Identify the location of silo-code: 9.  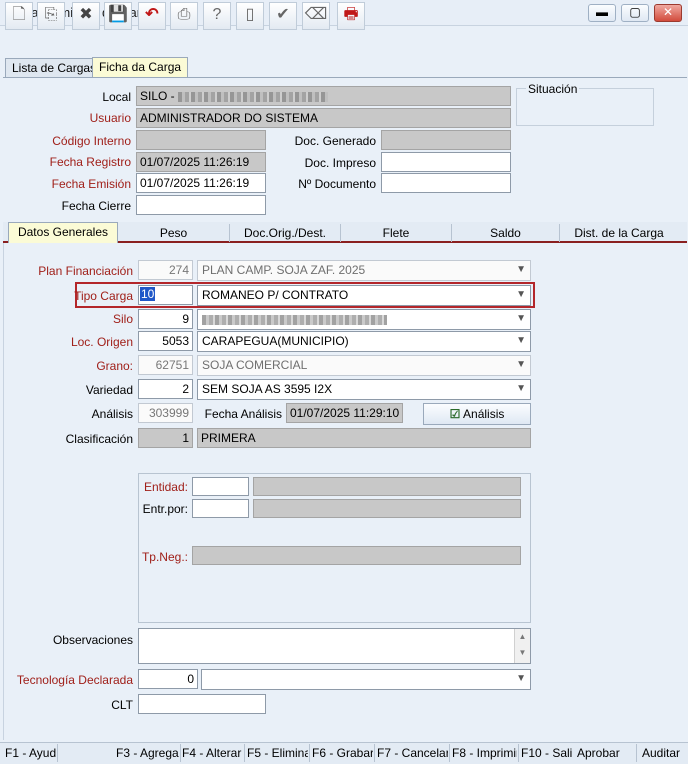
(165, 319).